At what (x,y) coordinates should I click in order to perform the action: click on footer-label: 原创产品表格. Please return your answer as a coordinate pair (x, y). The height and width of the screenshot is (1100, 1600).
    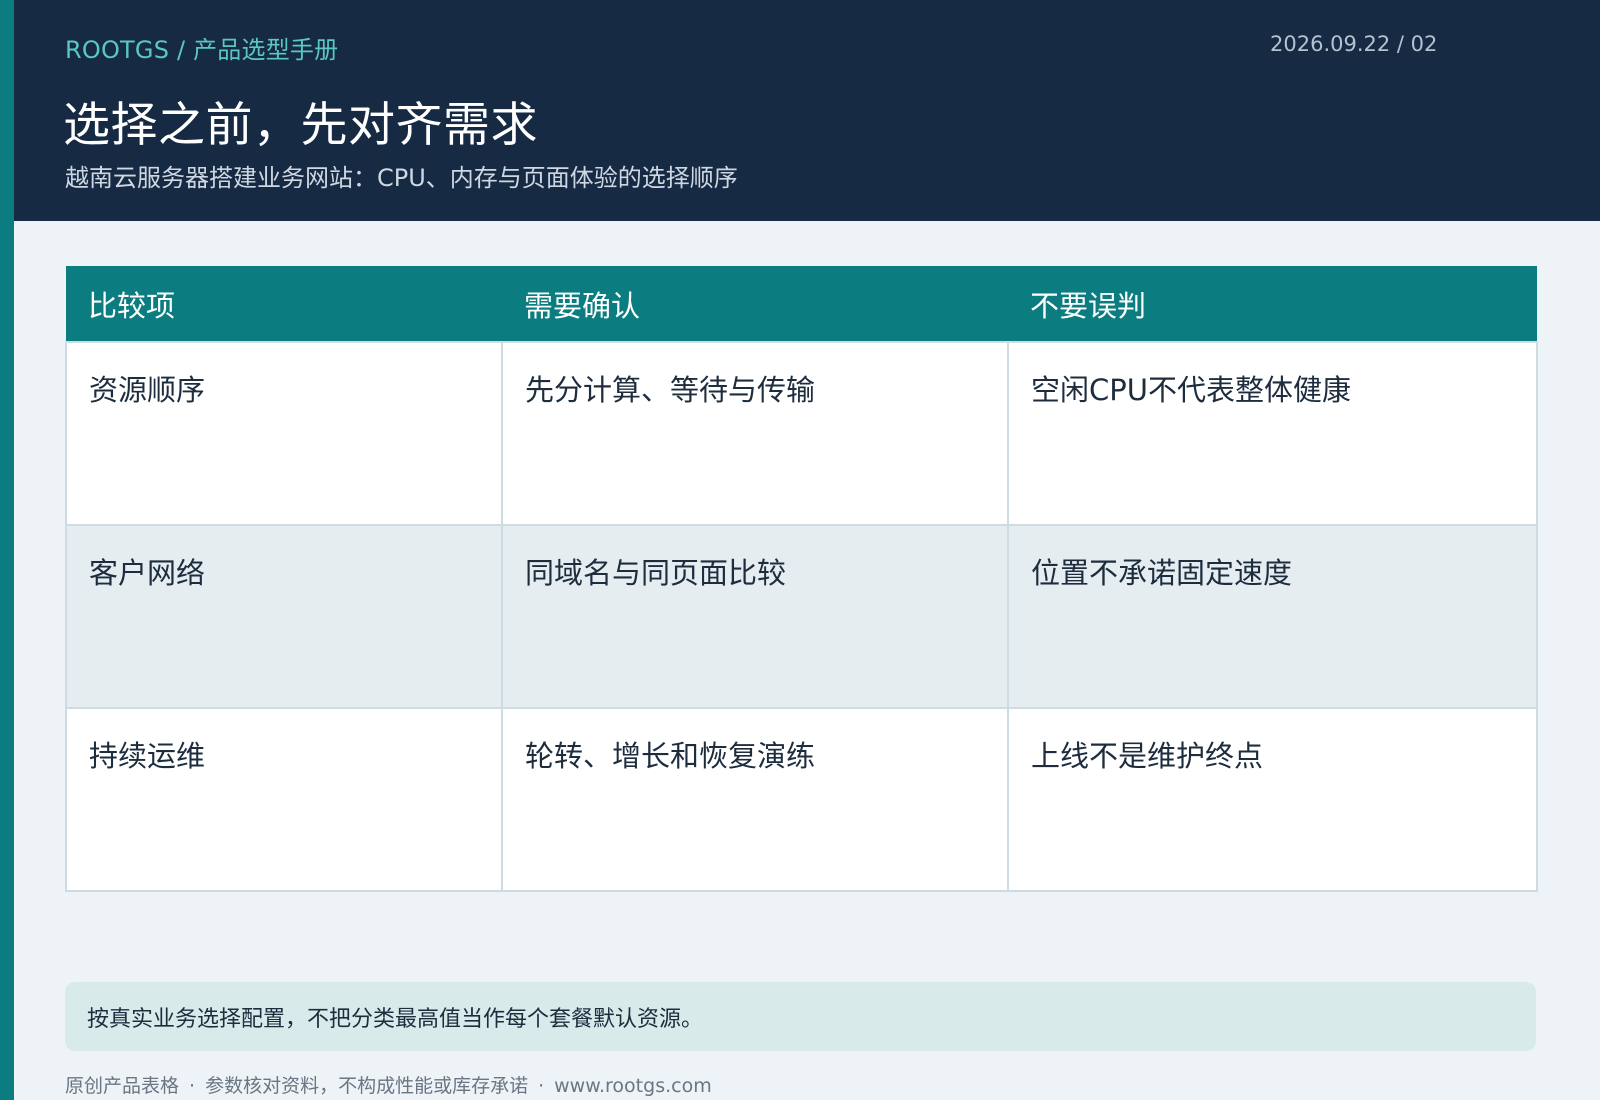
    Looking at the image, I should click on (122, 1086).